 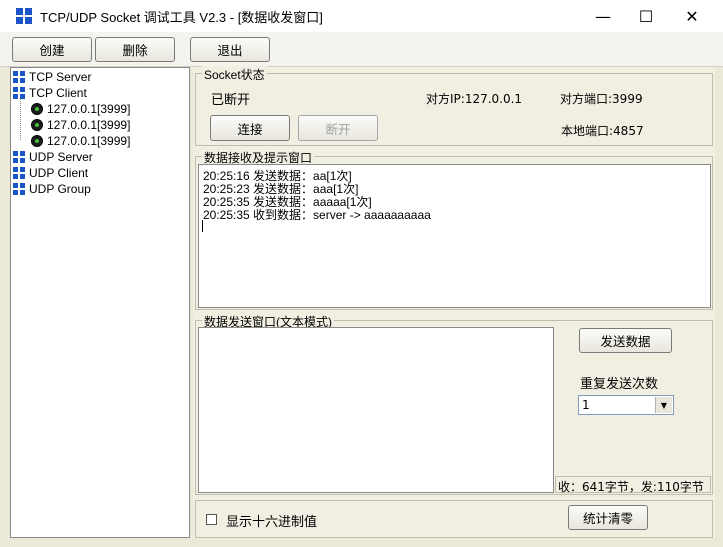 I want to click on peer-ip: 对方IP:127.0.0.1, so click(x=474, y=99).